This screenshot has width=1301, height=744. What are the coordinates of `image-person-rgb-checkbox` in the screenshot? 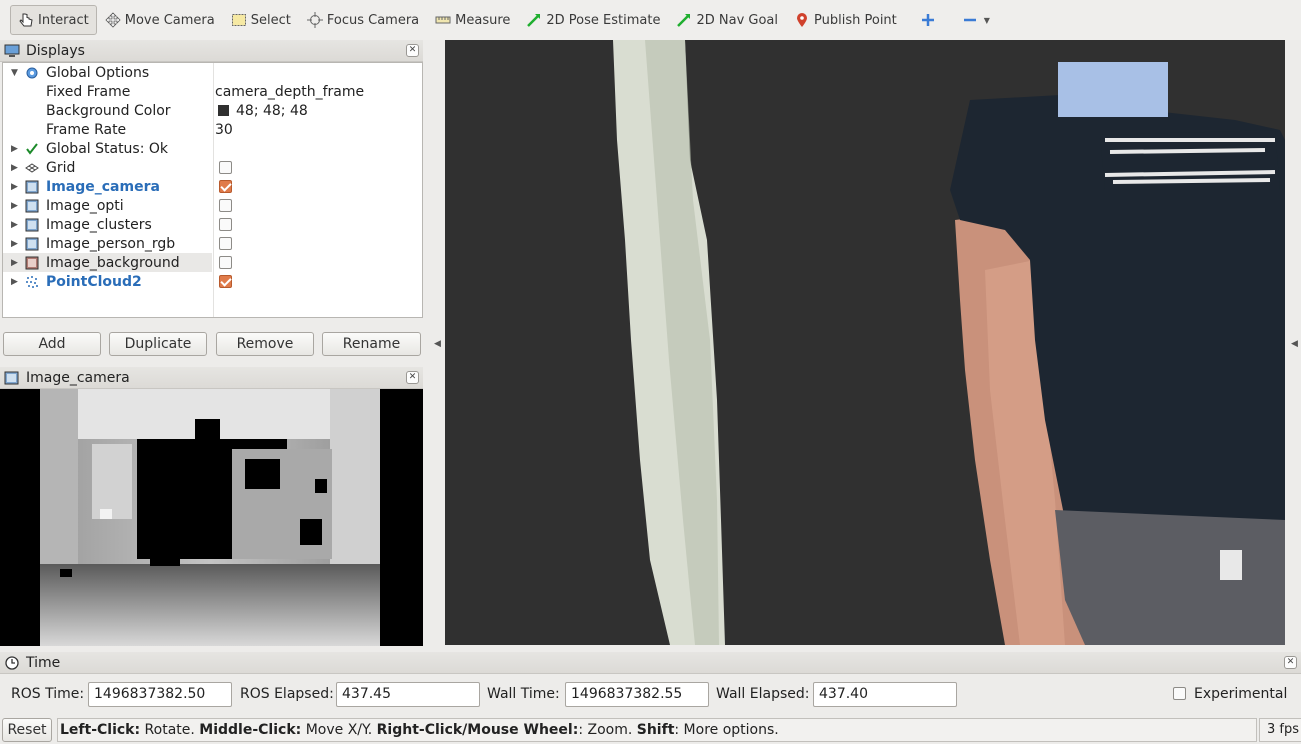 It's located at (225, 243).